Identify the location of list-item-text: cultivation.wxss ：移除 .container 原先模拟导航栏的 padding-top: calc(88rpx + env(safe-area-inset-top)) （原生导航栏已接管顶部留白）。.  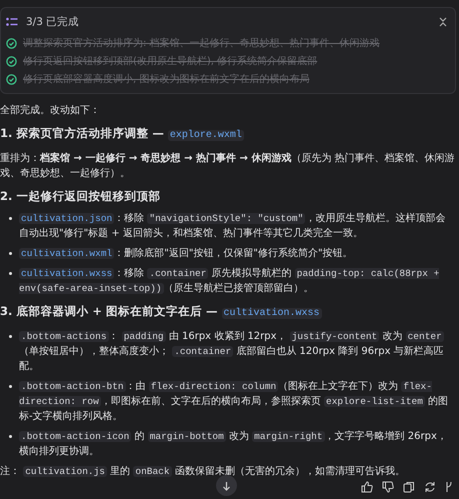
(229, 281).